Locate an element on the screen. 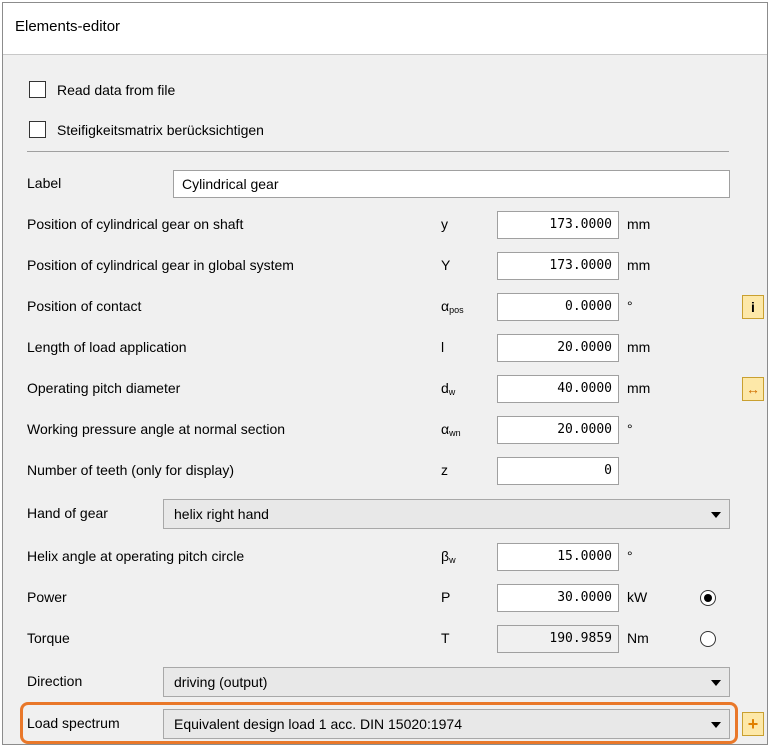 This screenshot has width=772, height=747. helix-angle-label: Helix angle at operating pitch circle is located at coordinates (136, 556).